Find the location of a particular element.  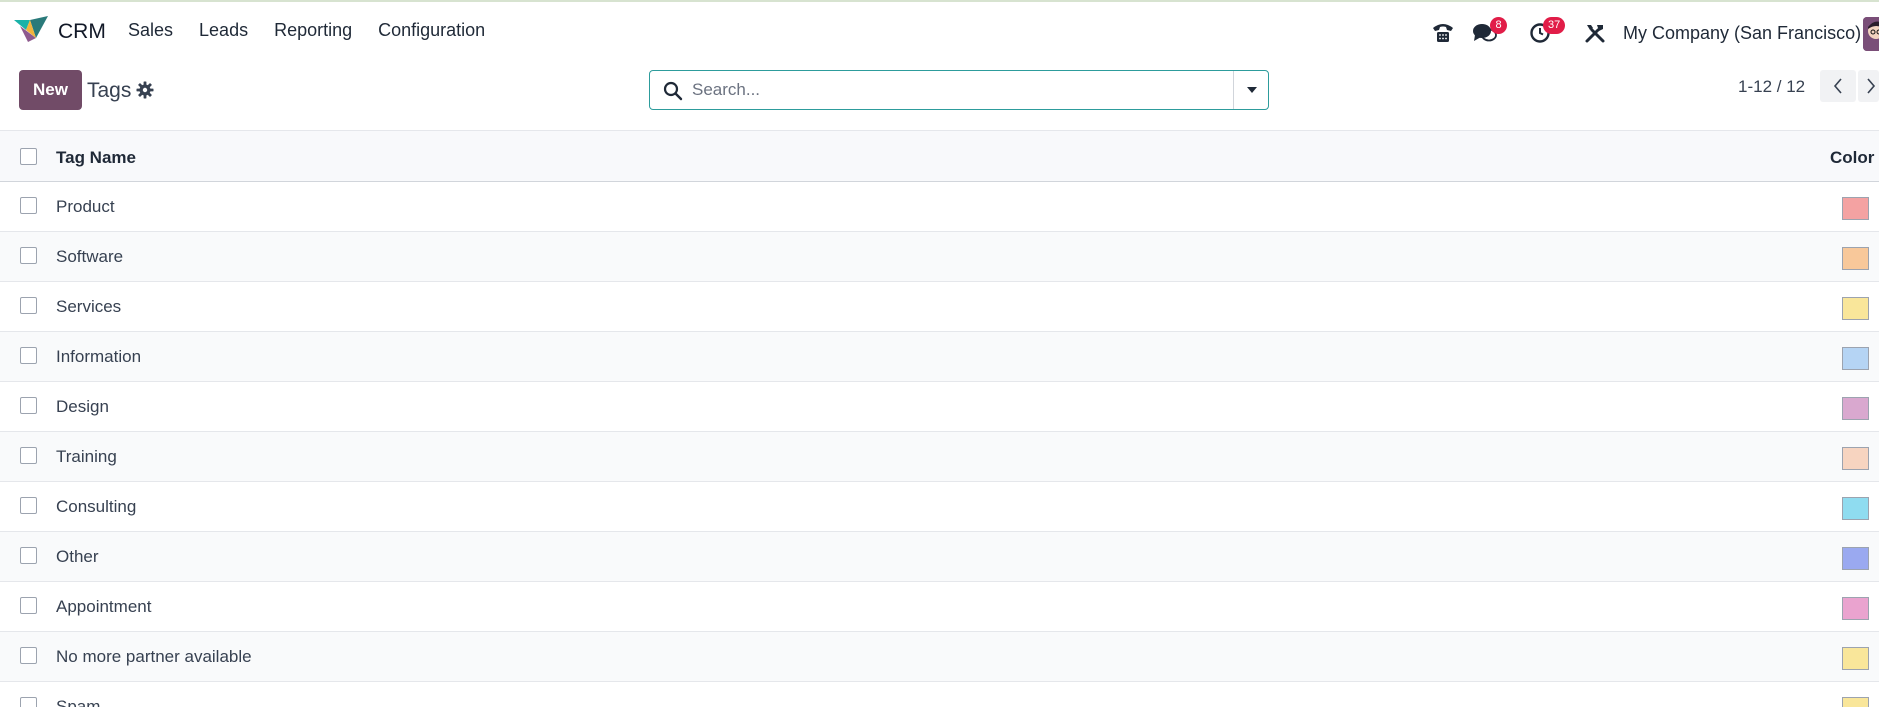

page-title: Tags is located at coordinates (109, 90).